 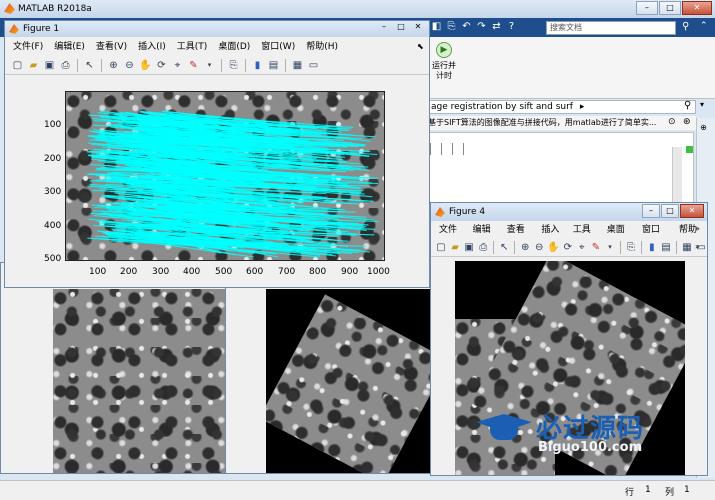 I want to click on fig1-zoom-in-icon: ⊕, so click(x=113, y=65).